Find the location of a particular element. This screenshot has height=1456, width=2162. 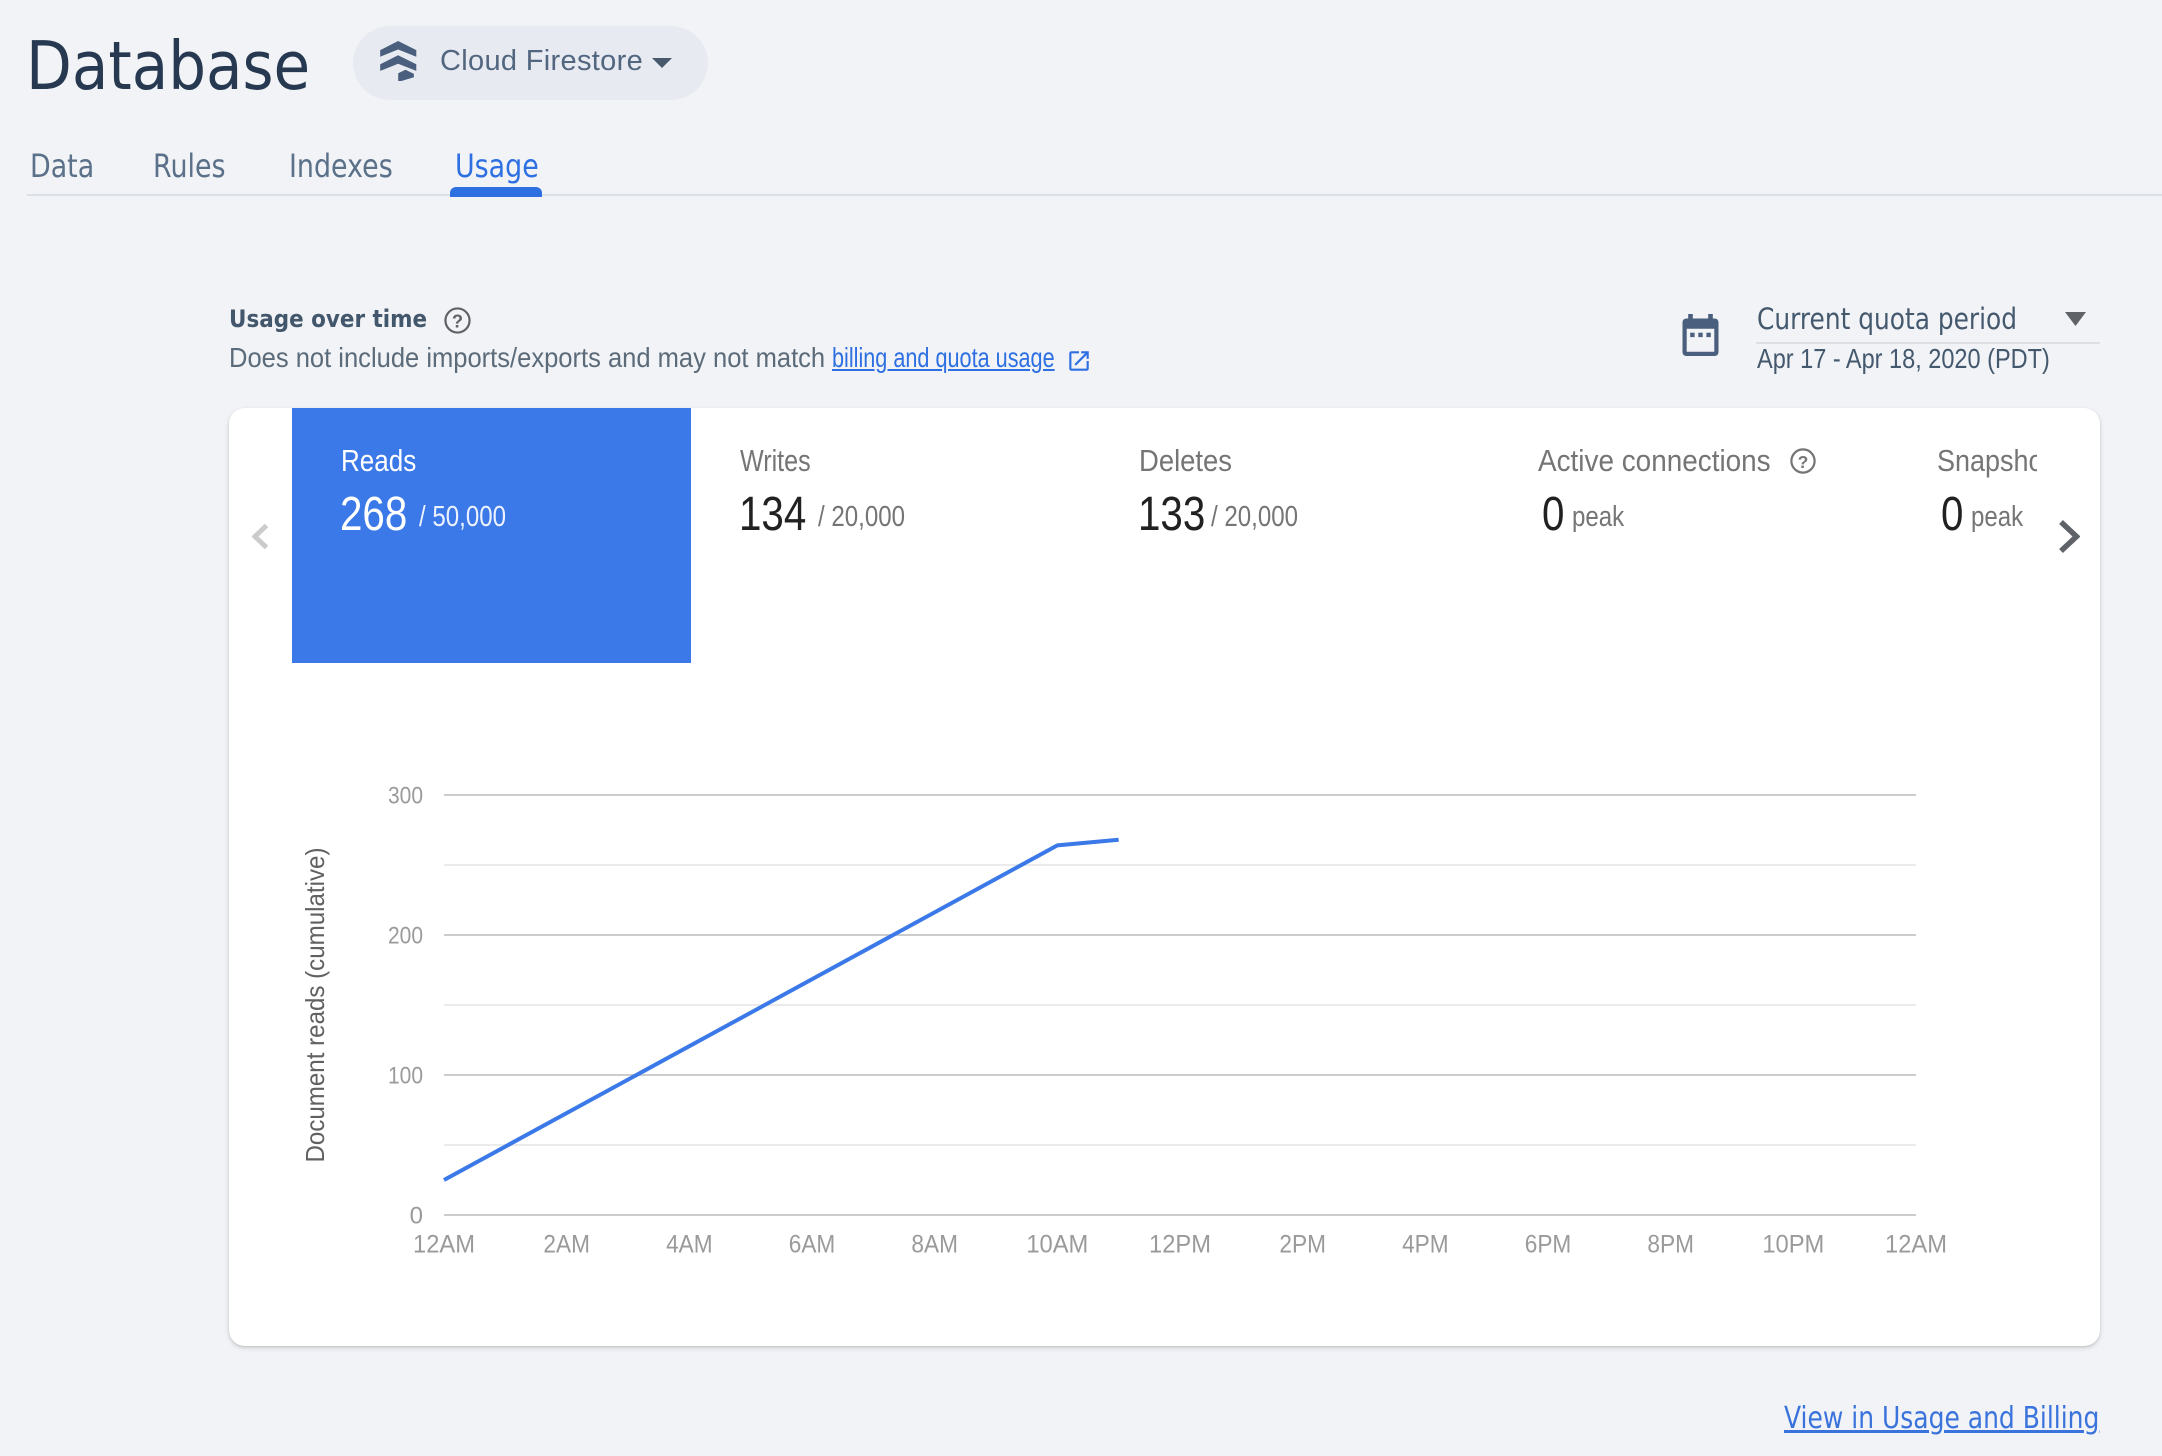

external-link-icon is located at coordinates (1079, 361).